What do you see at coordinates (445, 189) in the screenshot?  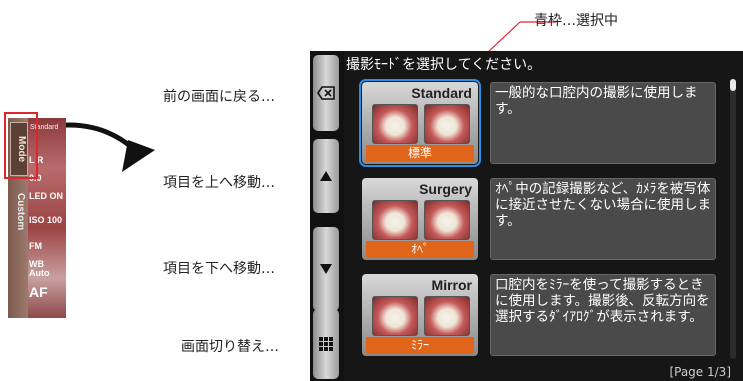 I see `mode-name: Surgery` at bounding box center [445, 189].